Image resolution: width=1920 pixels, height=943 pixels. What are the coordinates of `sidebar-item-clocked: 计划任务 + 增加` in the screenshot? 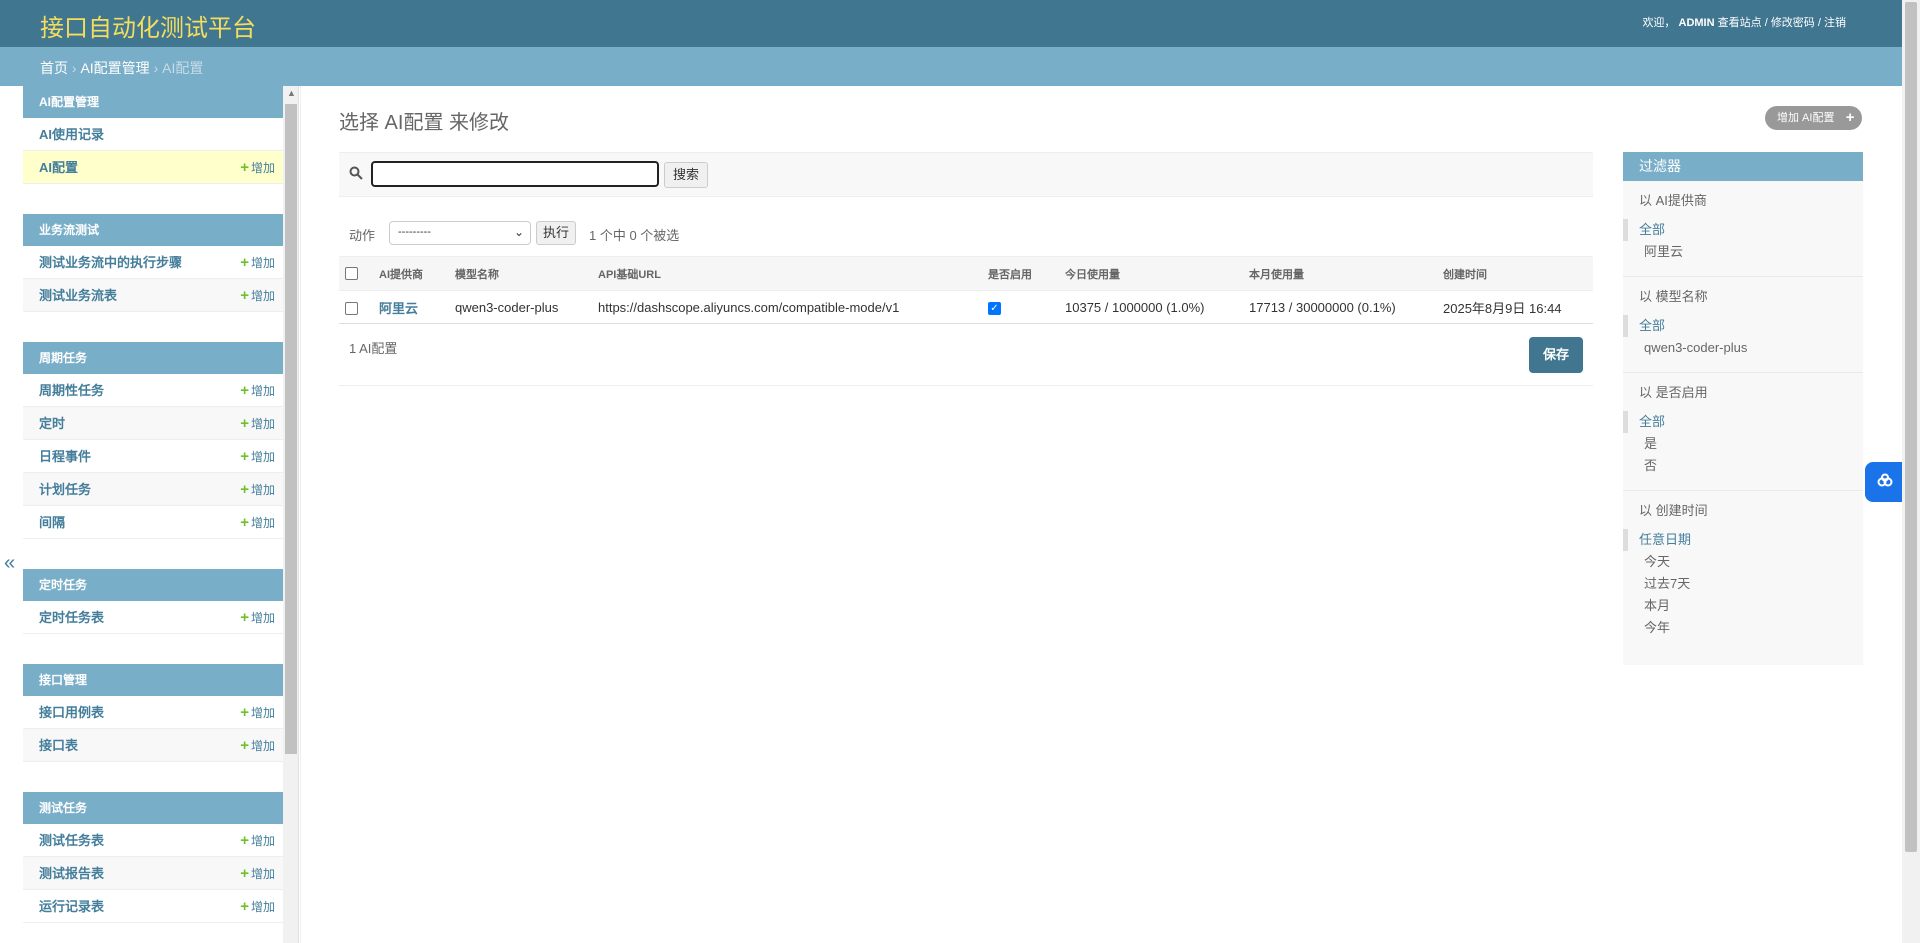 It's located at (153, 489).